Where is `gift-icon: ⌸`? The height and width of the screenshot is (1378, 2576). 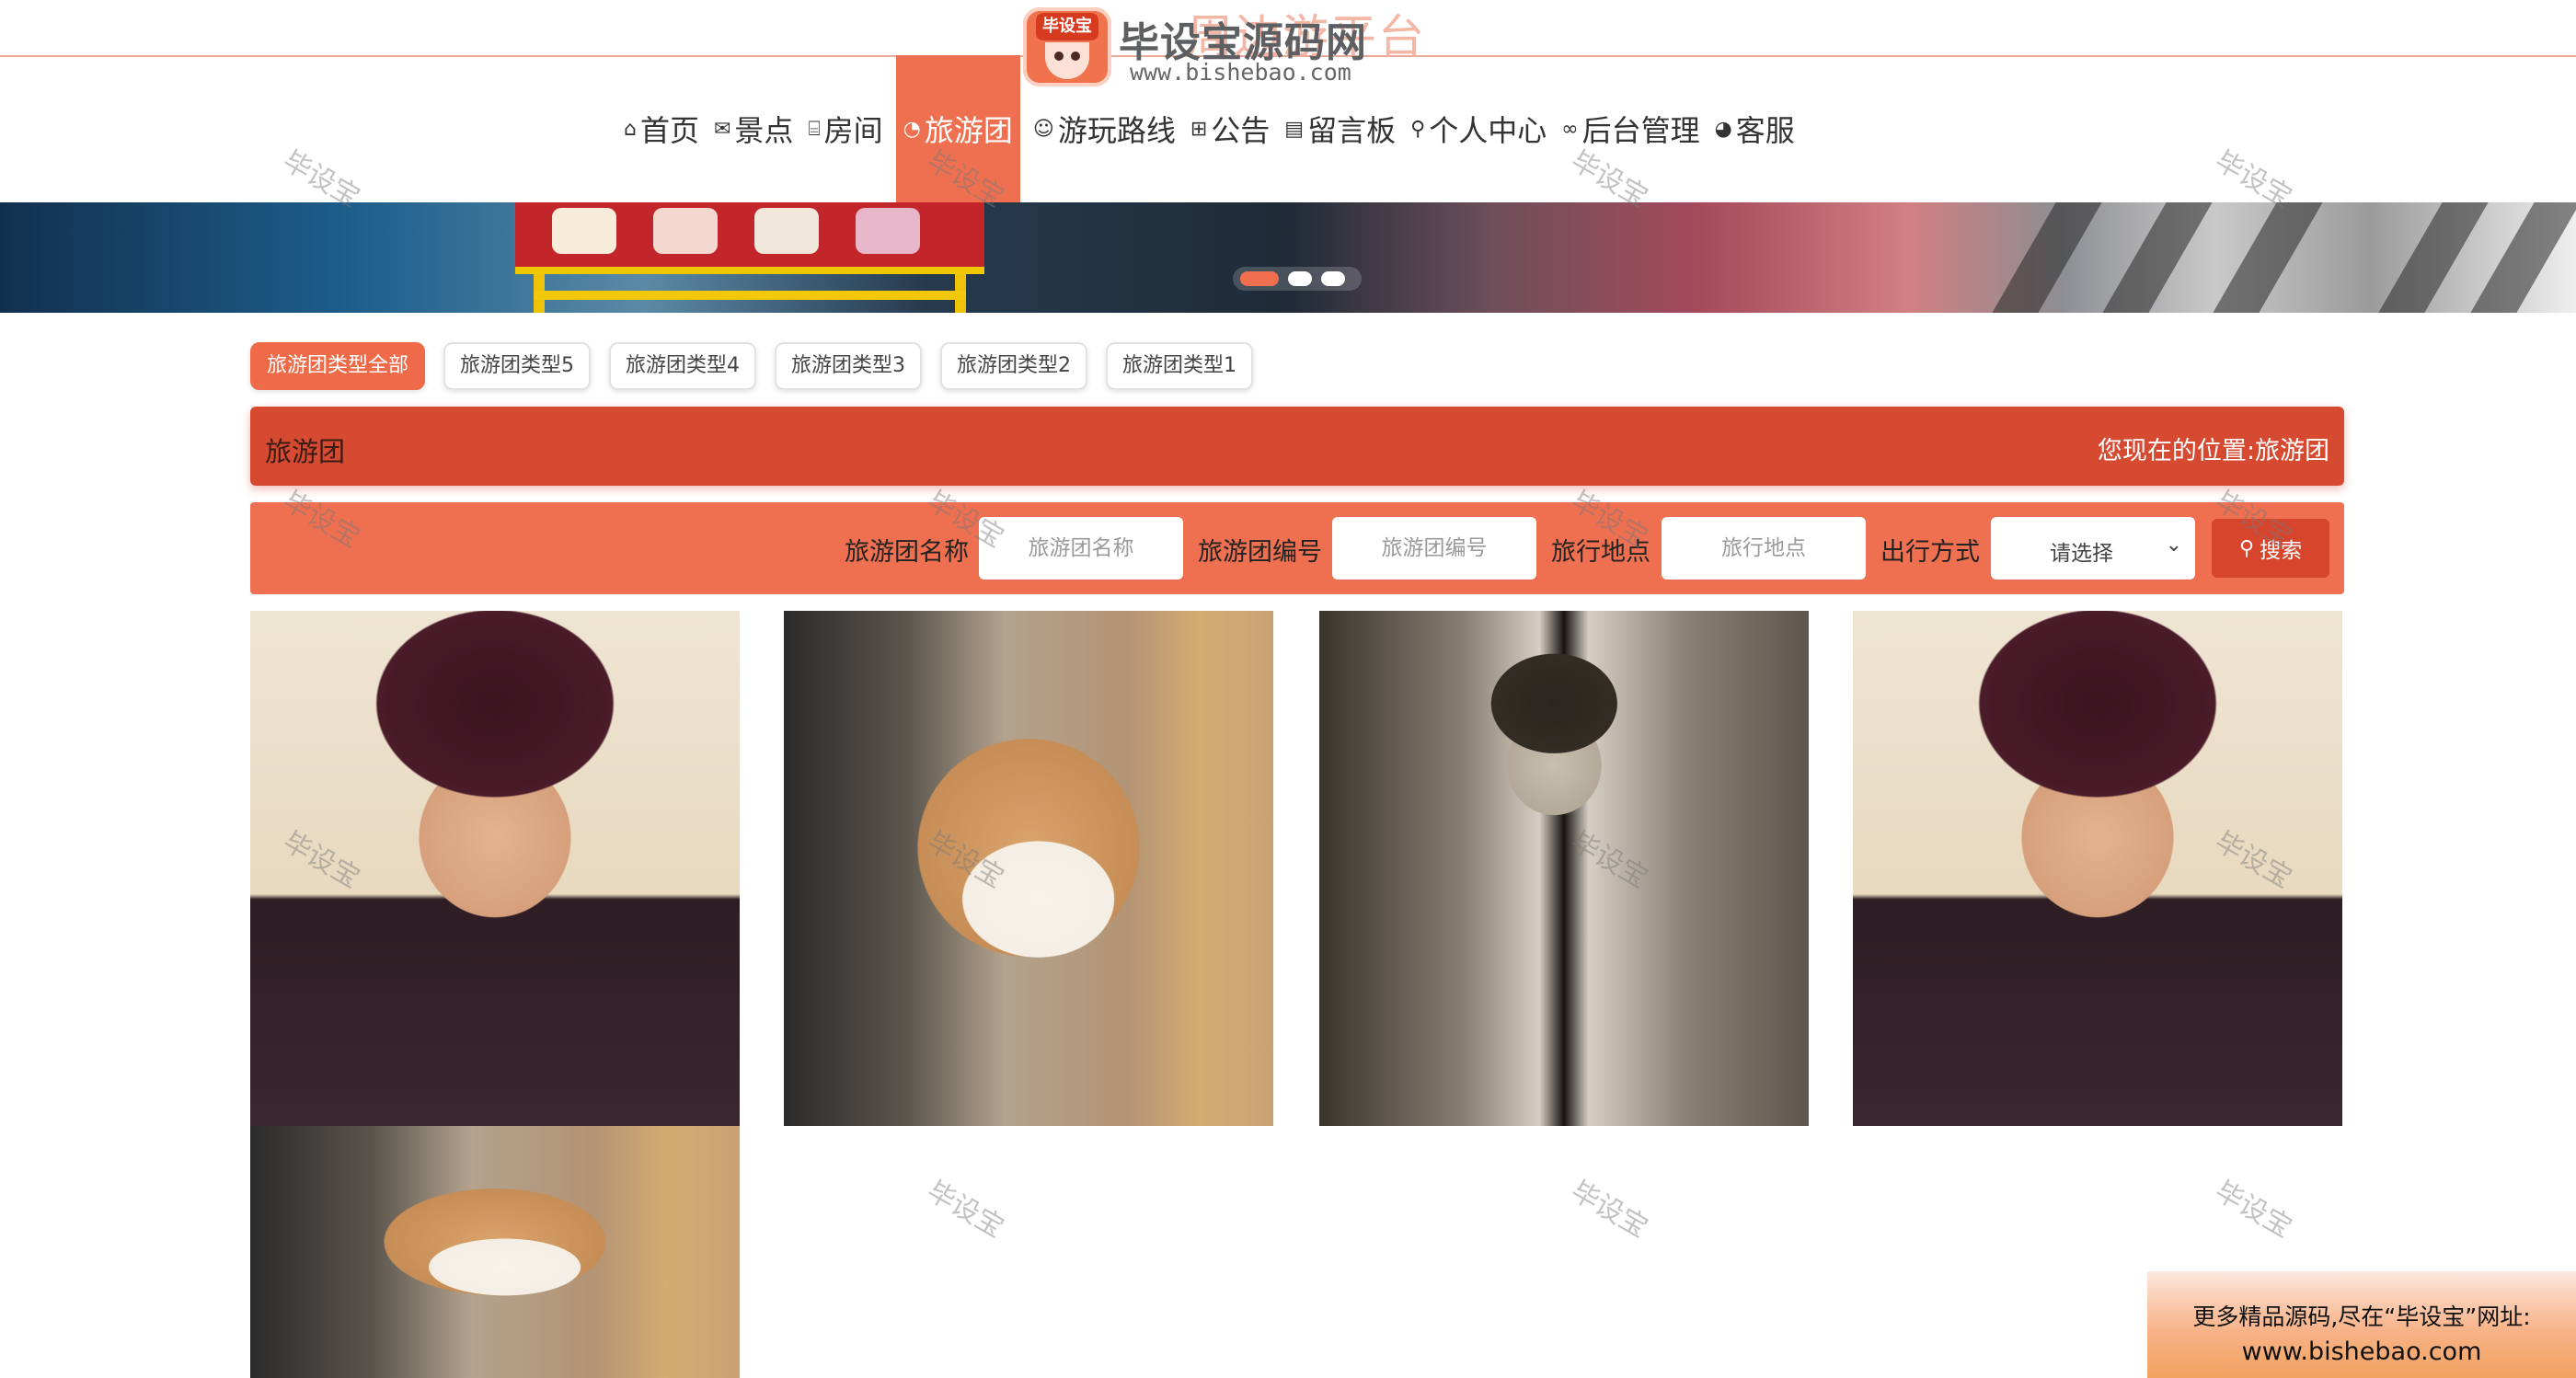
gift-icon: ⌸ is located at coordinates (814, 129).